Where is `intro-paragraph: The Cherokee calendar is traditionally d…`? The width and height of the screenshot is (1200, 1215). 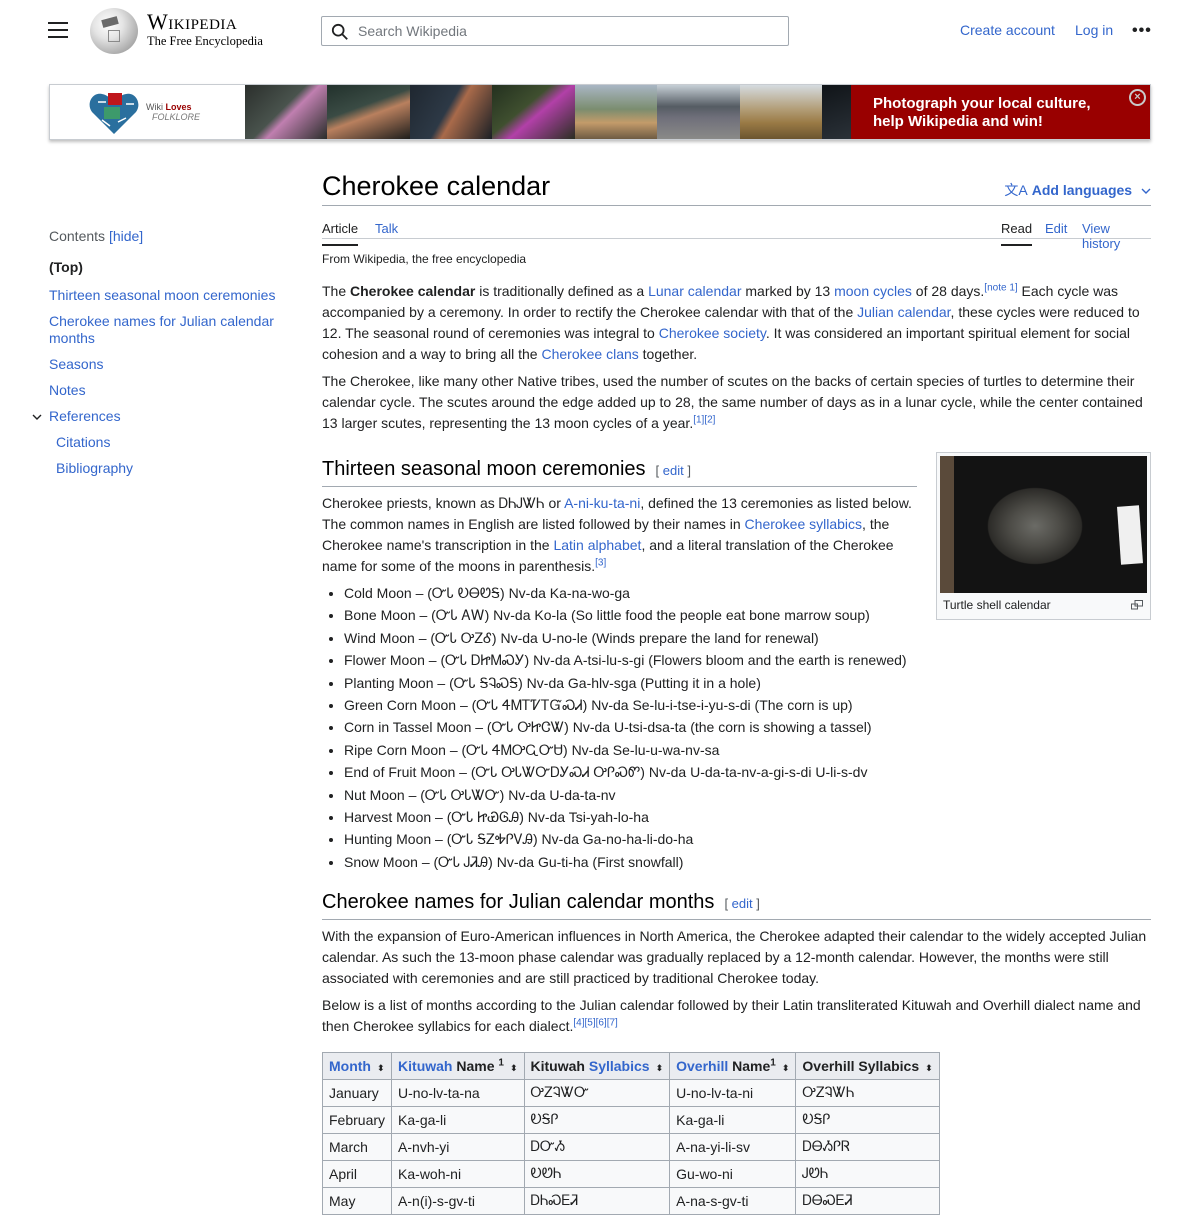
intro-paragraph: The Cherokee calendar is traditionally d… is located at coordinates (736, 323).